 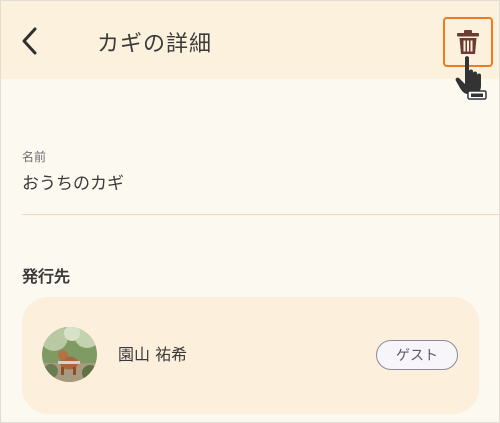 I want to click on page-title: カギの詳細, so click(x=155, y=44).